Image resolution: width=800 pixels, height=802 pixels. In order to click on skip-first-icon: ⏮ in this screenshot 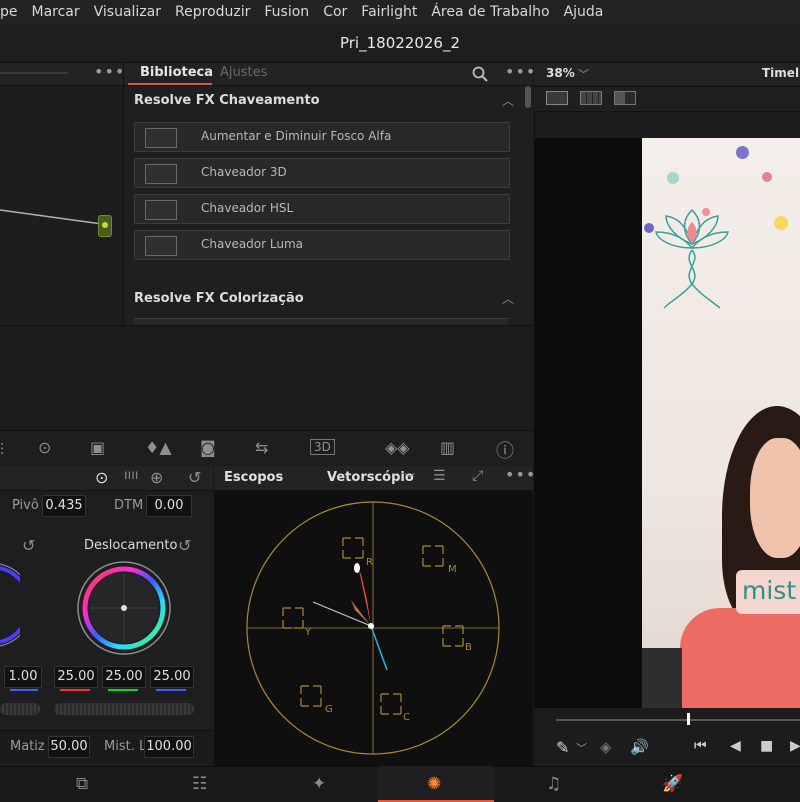, I will do `click(700, 746)`.